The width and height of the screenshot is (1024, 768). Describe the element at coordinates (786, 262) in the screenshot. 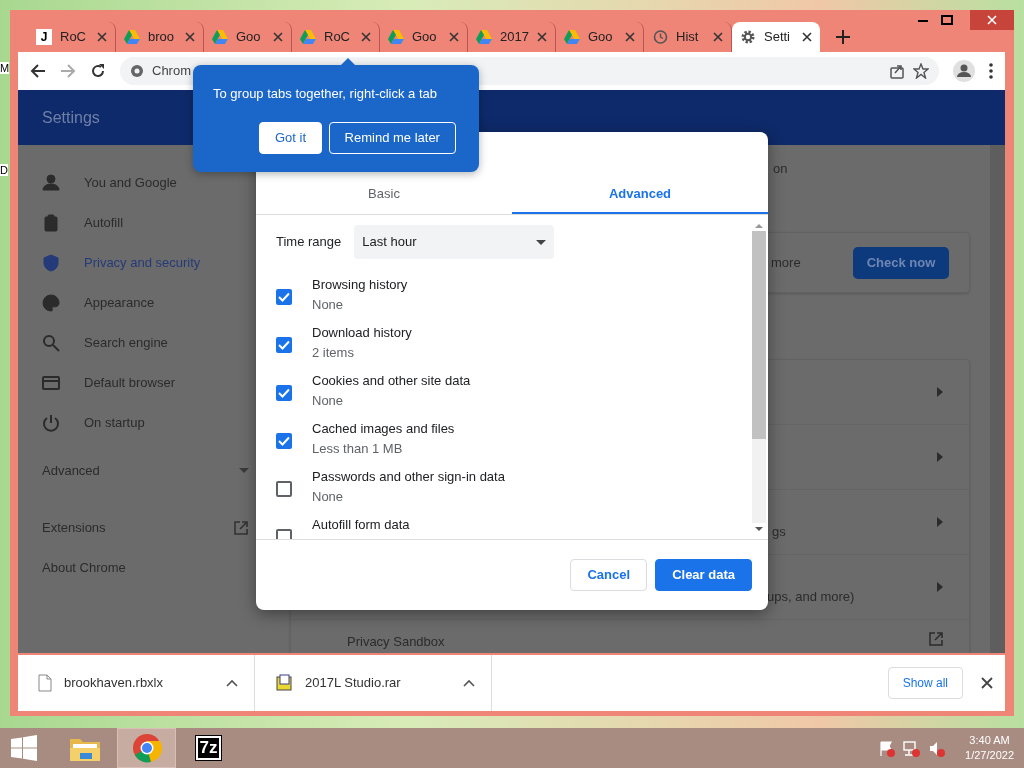

I see `text-fragment: more` at that location.